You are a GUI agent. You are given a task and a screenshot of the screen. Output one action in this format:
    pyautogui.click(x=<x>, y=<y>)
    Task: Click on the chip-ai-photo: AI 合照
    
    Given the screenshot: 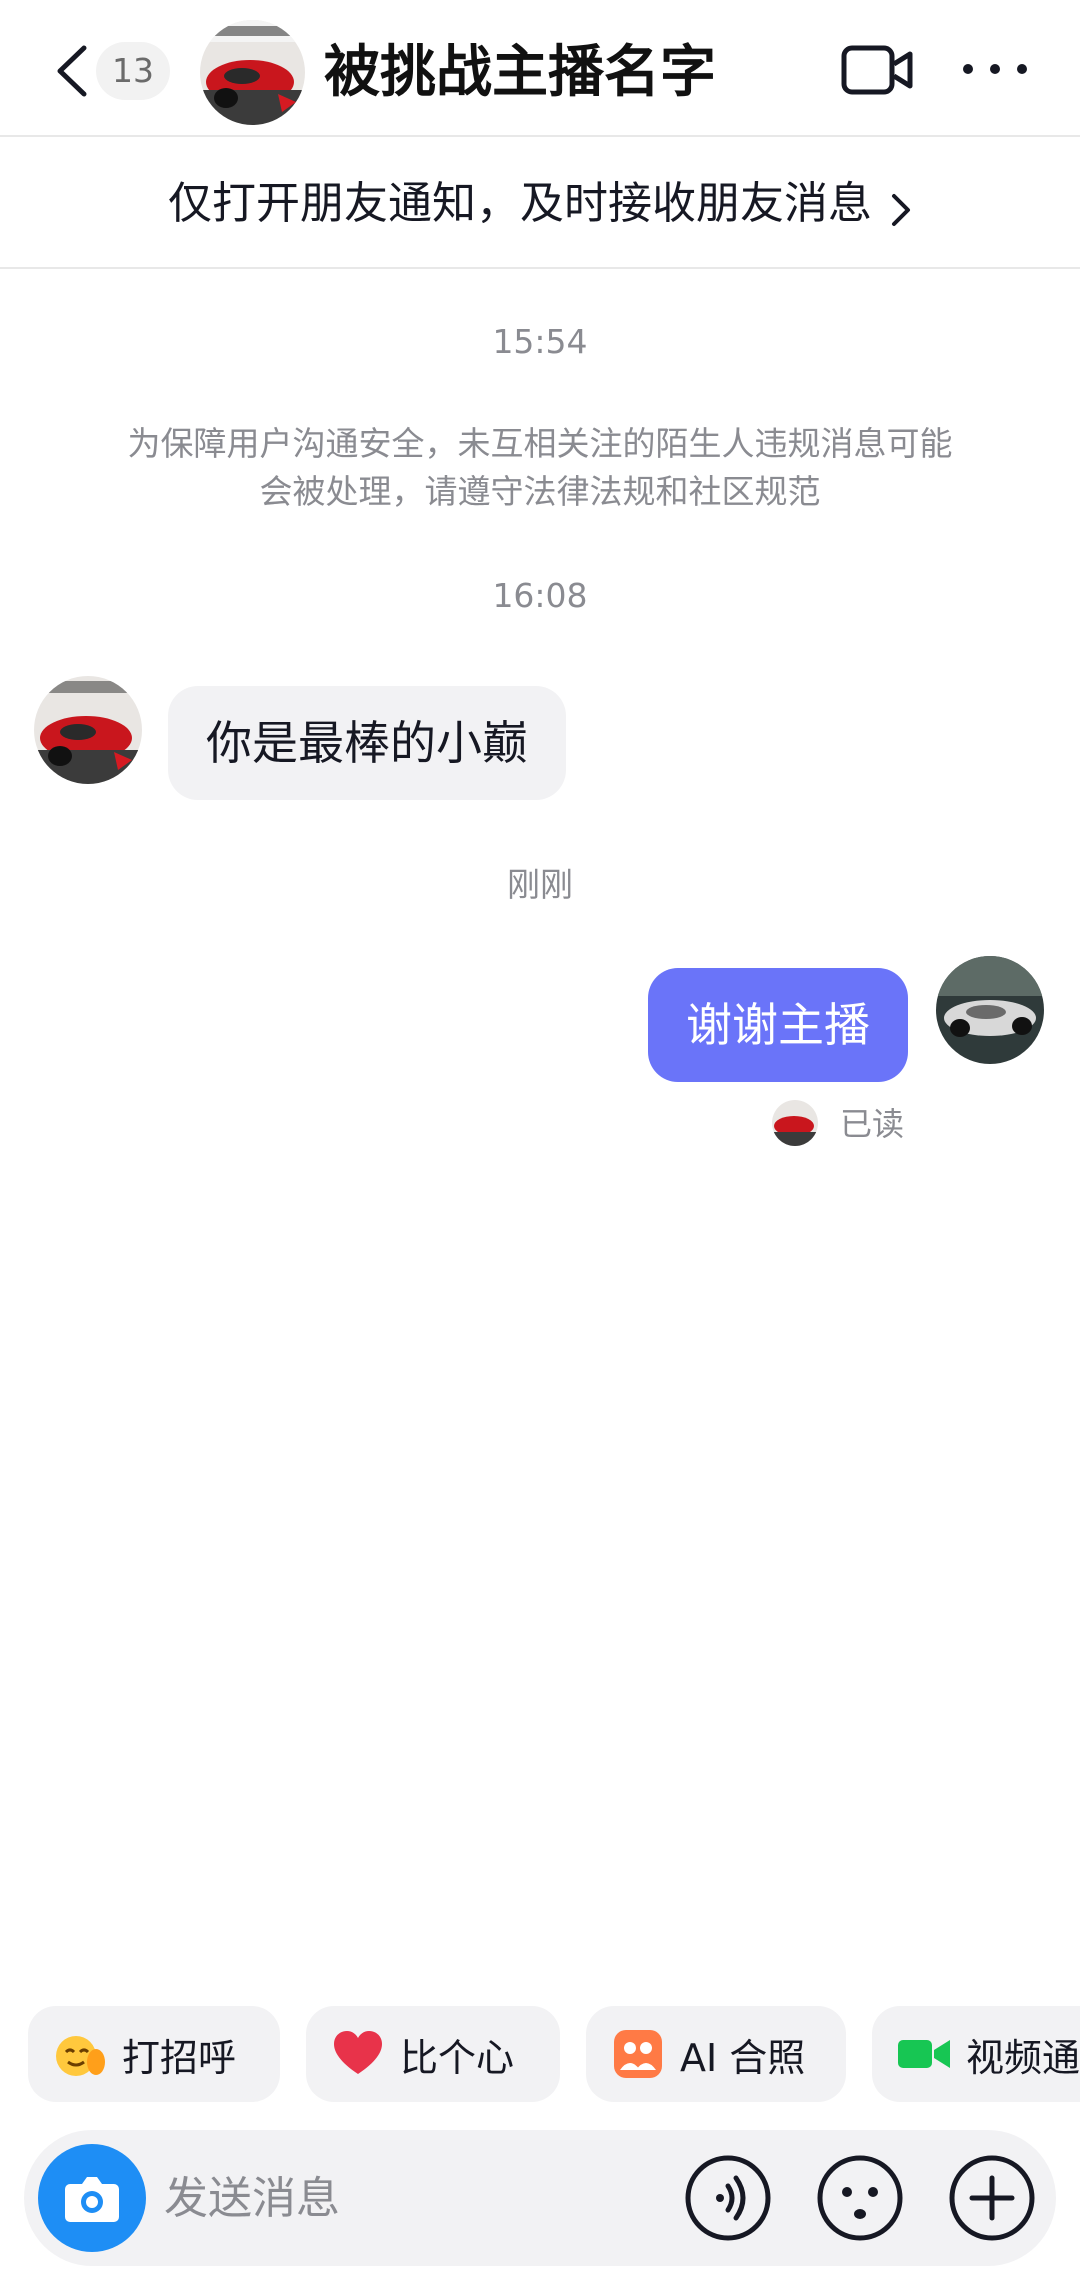 What is the action you would take?
    pyautogui.click(x=716, y=2054)
    